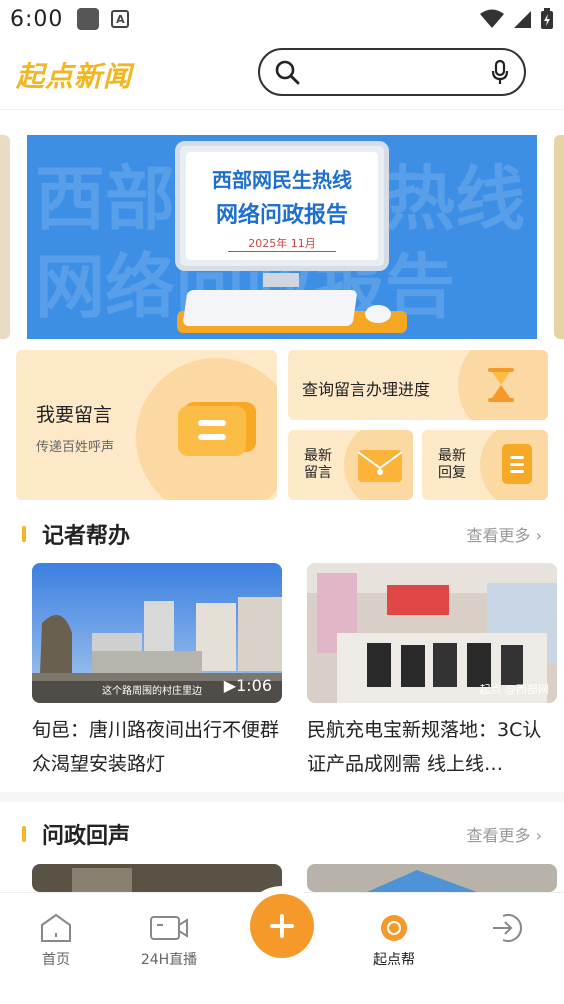 The width and height of the screenshot is (564, 1004). Describe the element at coordinates (75, 447) in the screenshot. I see `leave-message-subtitle: 传递百姓呼声` at that location.